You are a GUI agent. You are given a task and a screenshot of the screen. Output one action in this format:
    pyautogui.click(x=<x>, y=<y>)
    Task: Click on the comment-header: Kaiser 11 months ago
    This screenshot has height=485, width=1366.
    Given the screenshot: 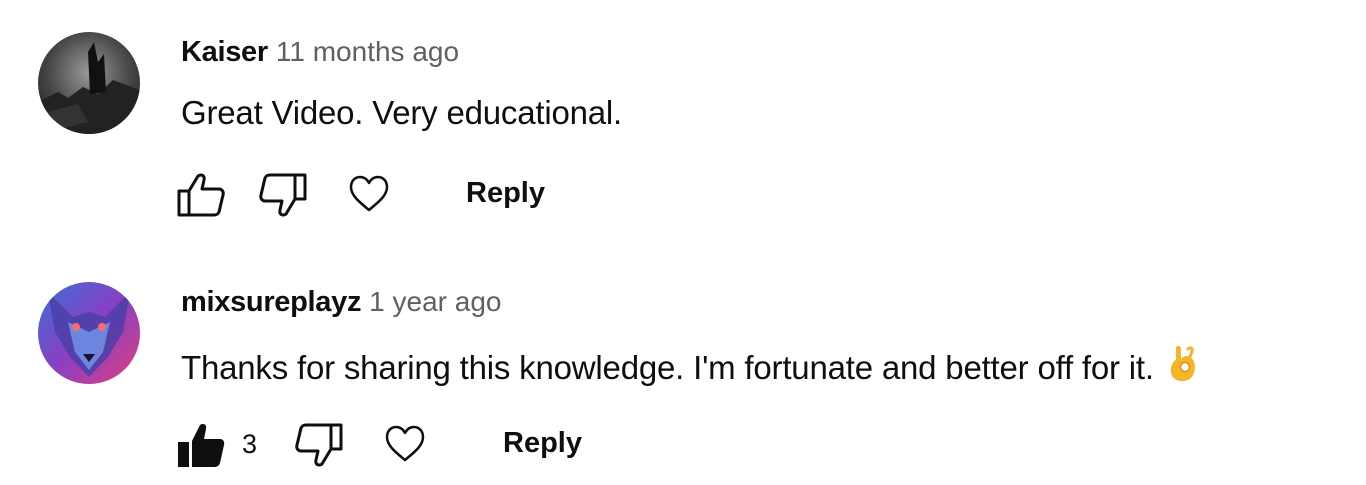 What is the action you would take?
    pyautogui.click(x=320, y=52)
    